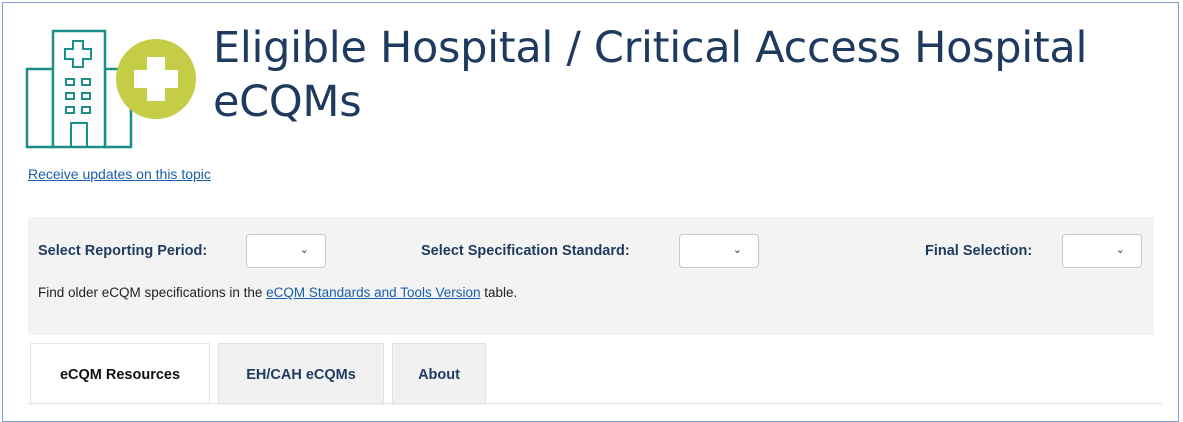 The height and width of the screenshot is (422, 1183). I want to click on reporting-period-select: ⌄, so click(286, 251).